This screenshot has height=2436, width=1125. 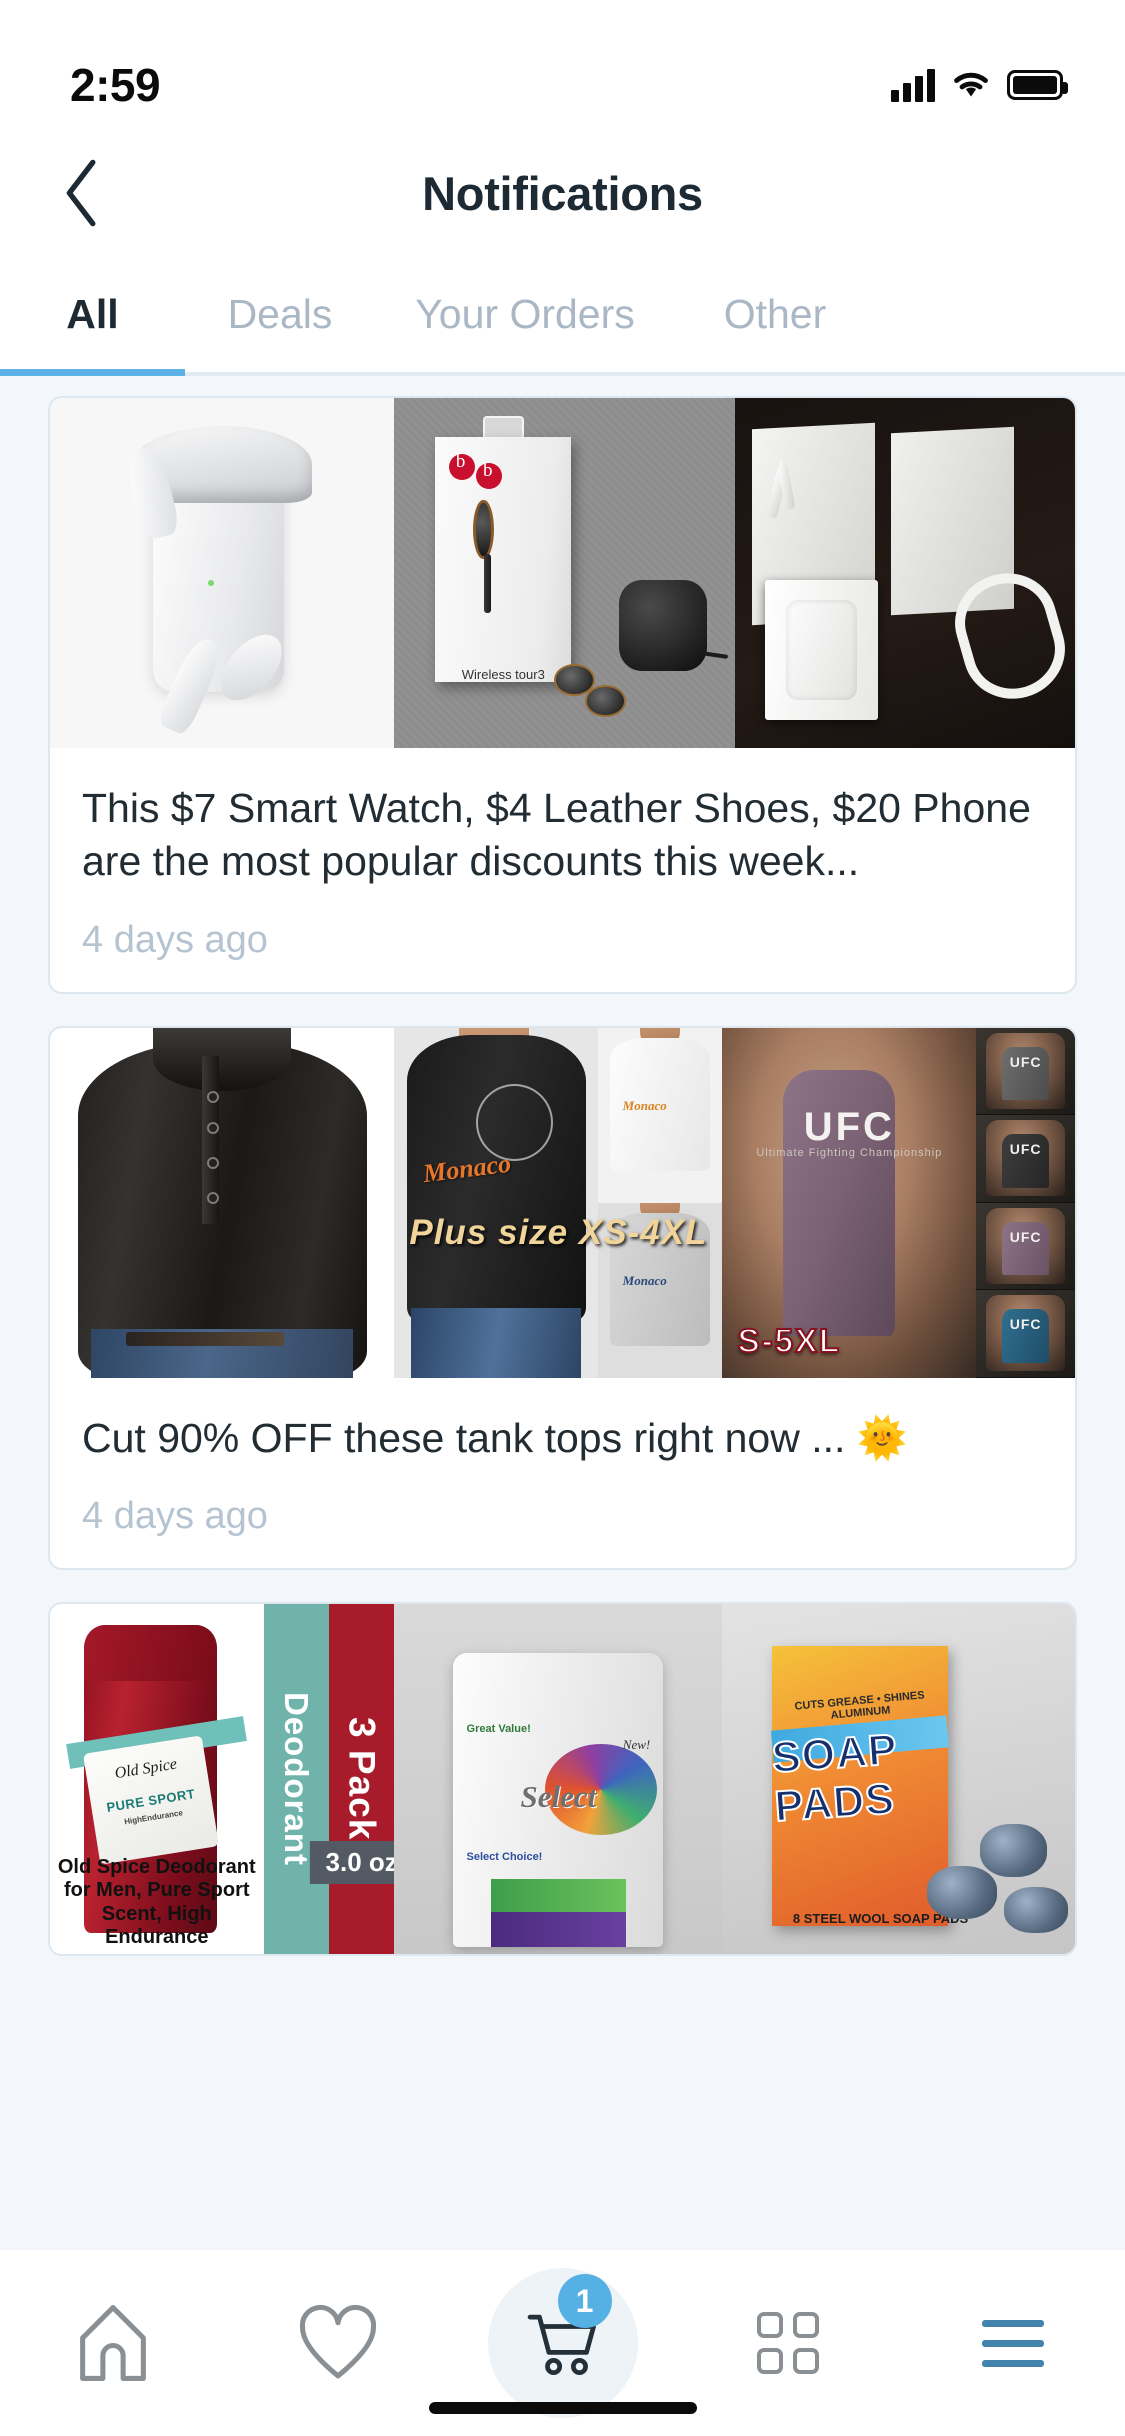 What do you see at coordinates (92, 313) in the screenshot?
I see `tab-all: All` at bounding box center [92, 313].